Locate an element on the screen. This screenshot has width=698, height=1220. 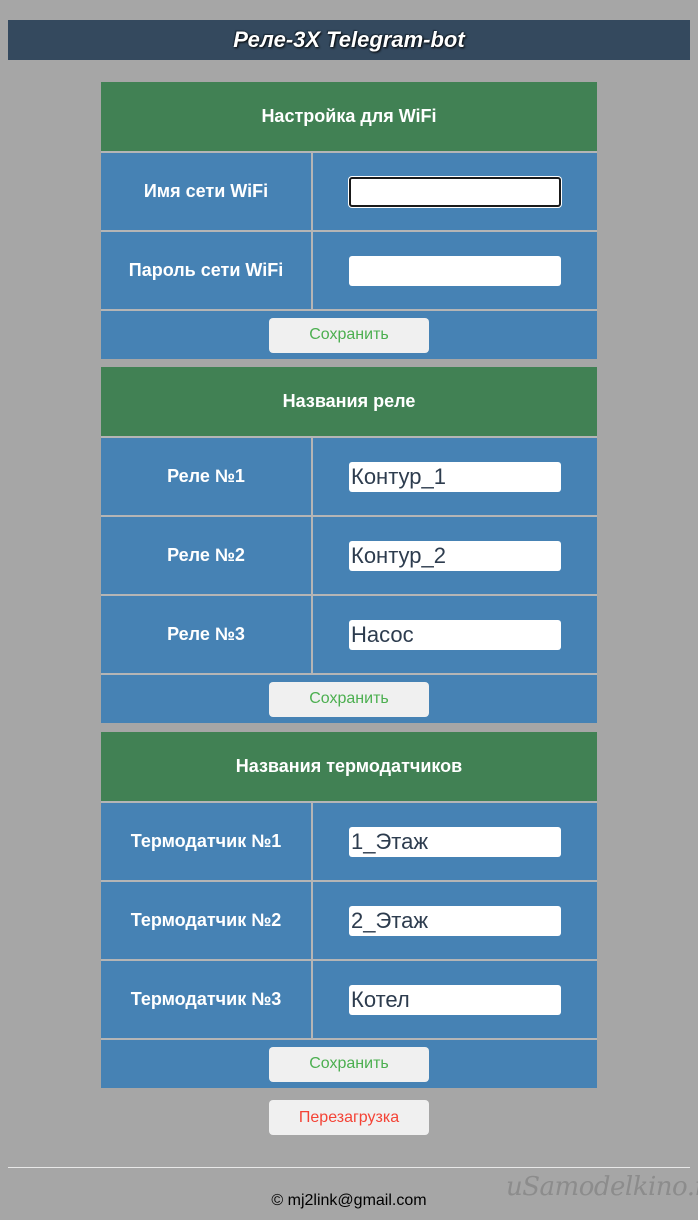
relay-2-row: Реле №2 is located at coordinates (349, 556).